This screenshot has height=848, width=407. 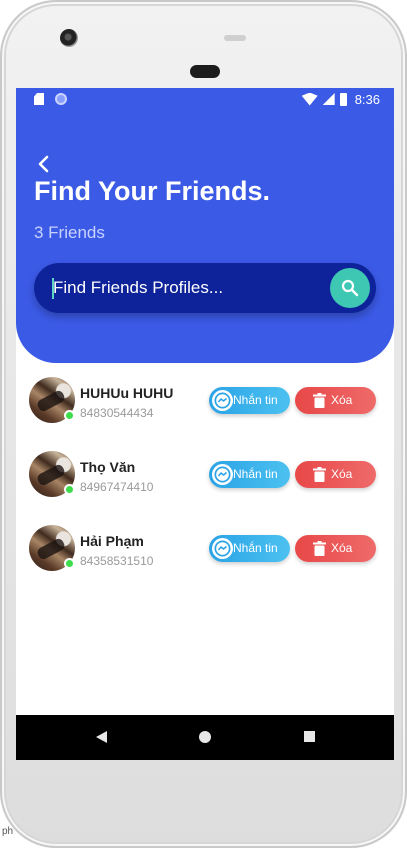 I want to click on friend-name: Hải Phạm, so click(x=112, y=541).